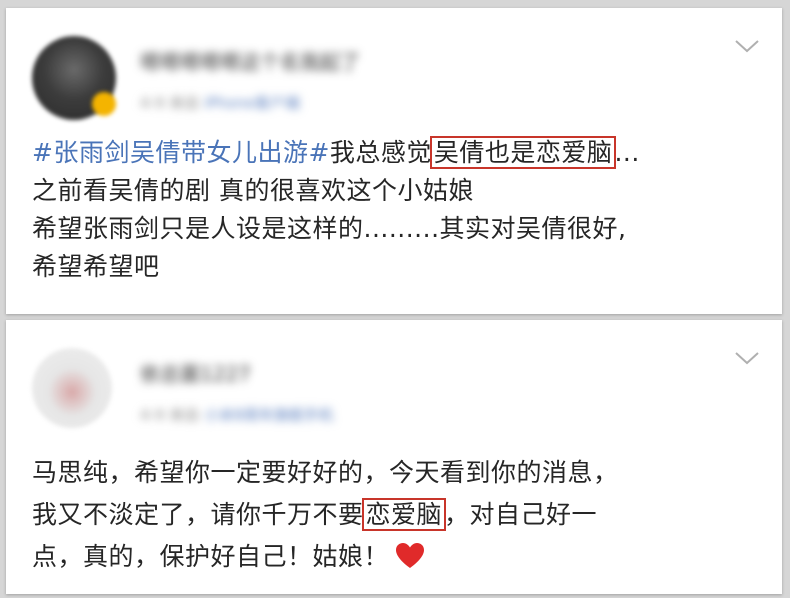  What do you see at coordinates (380, 152) in the screenshot?
I see `content-text: 我总感觉` at bounding box center [380, 152].